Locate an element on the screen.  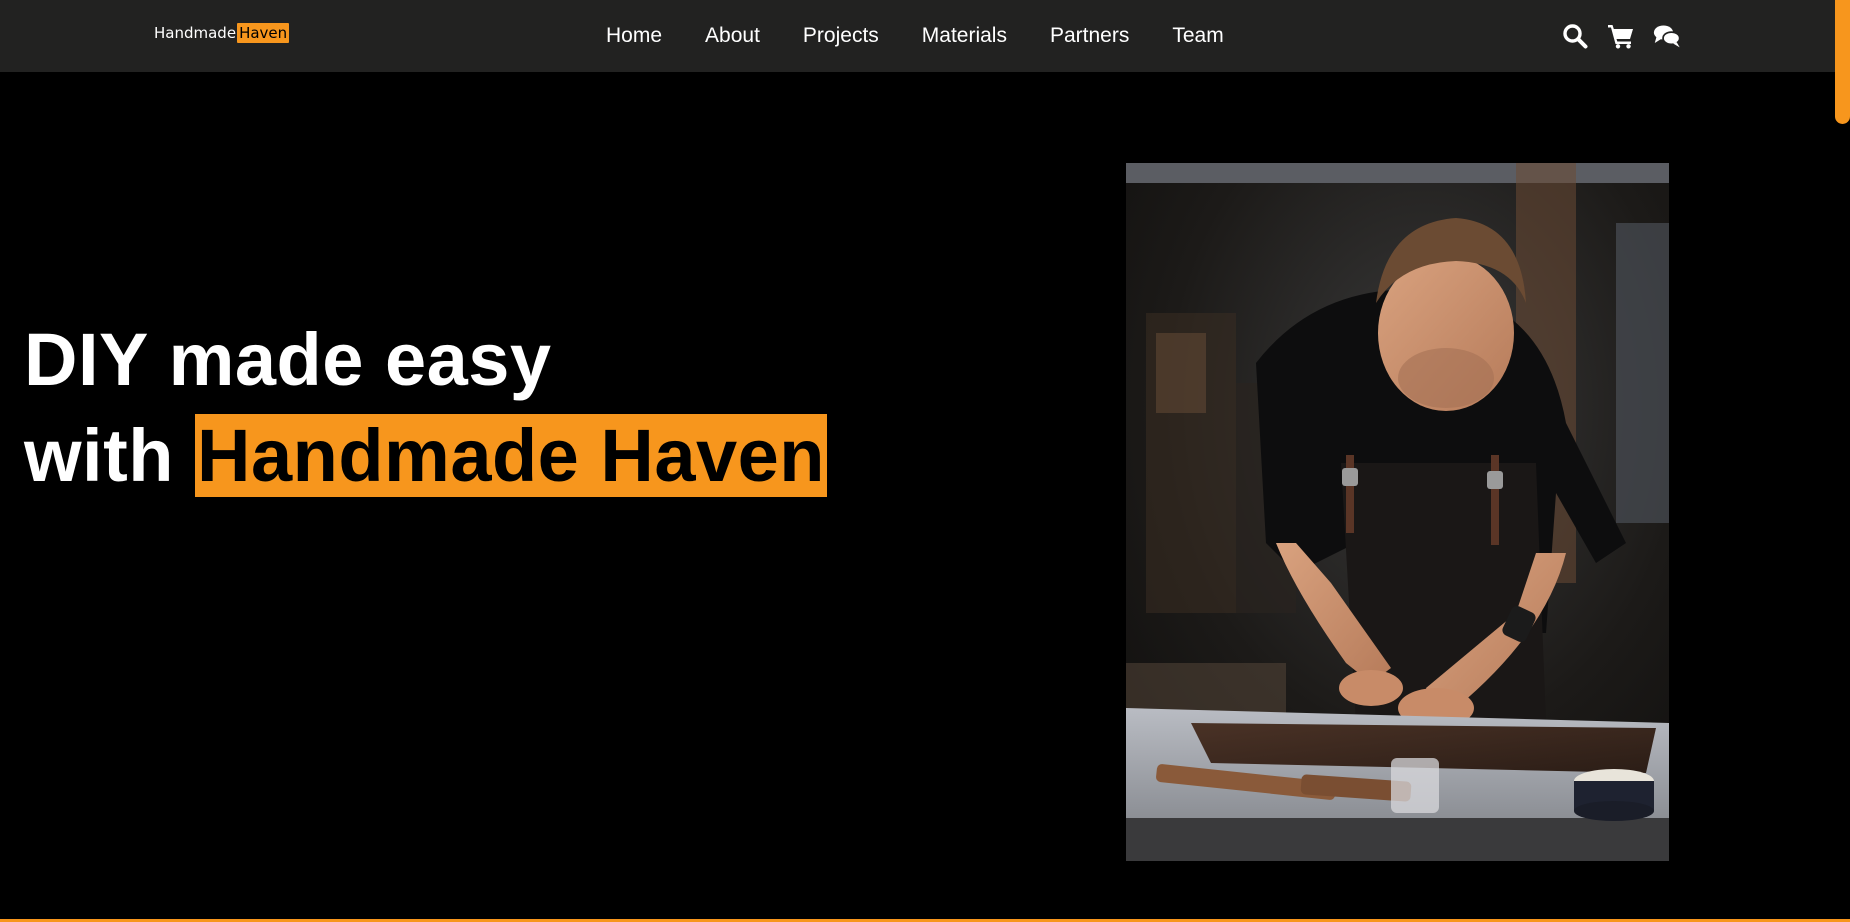
nav-link-about: About is located at coordinates (732, 35).